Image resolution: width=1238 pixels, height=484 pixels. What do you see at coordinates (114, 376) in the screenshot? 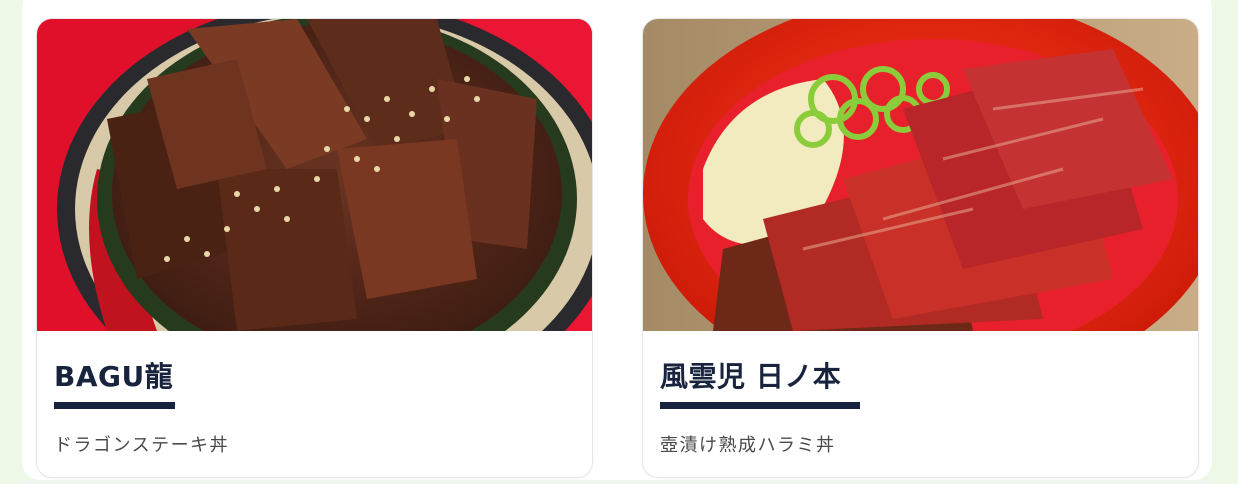
I see `restaurant-name: BAGU龍` at bounding box center [114, 376].